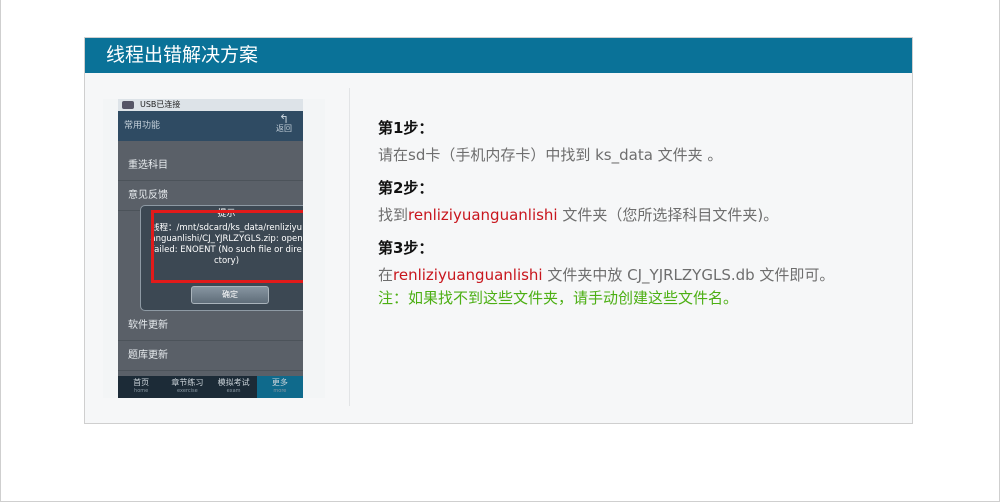 This screenshot has width=1000, height=502. I want to click on vertical-divider, so click(349, 247).